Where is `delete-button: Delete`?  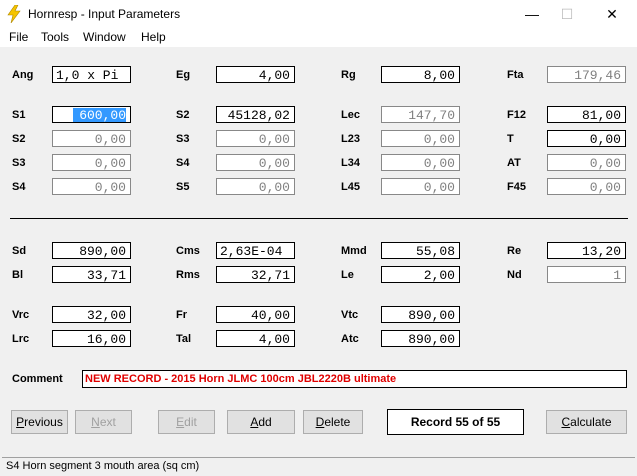 delete-button: Delete is located at coordinates (333, 422).